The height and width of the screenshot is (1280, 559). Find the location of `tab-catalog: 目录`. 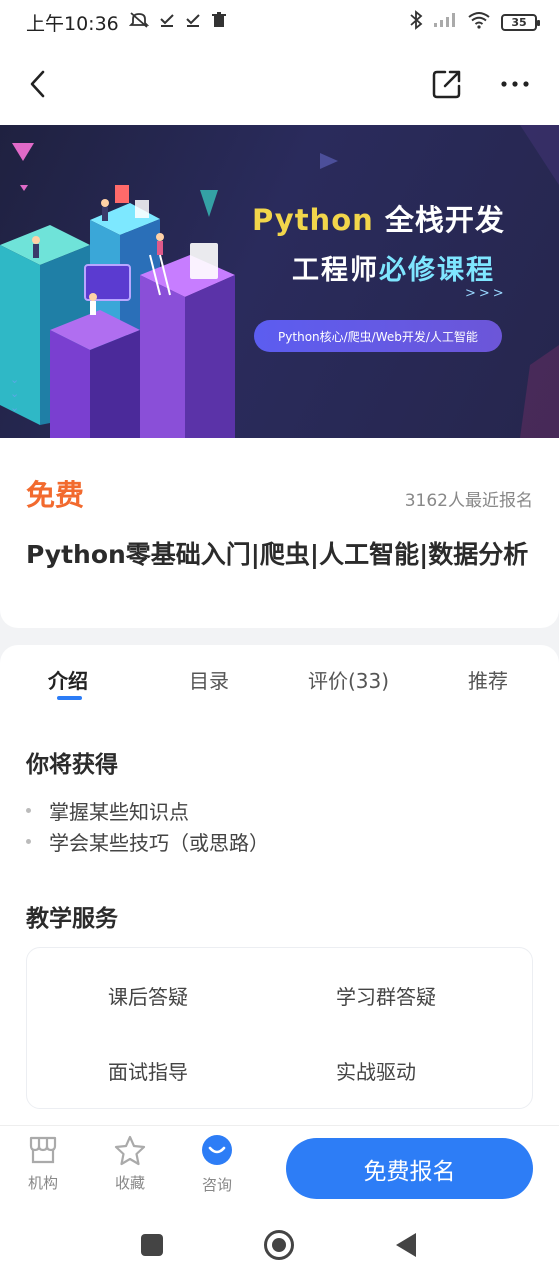

tab-catalog: 目录 is located at coordinates (209, 679).